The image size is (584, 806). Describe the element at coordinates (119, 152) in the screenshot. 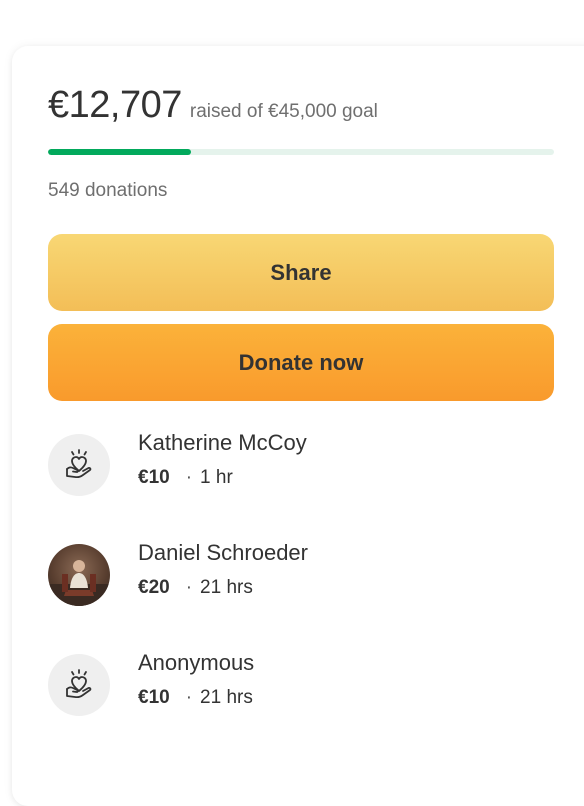

I see `progress-fill` at that location.